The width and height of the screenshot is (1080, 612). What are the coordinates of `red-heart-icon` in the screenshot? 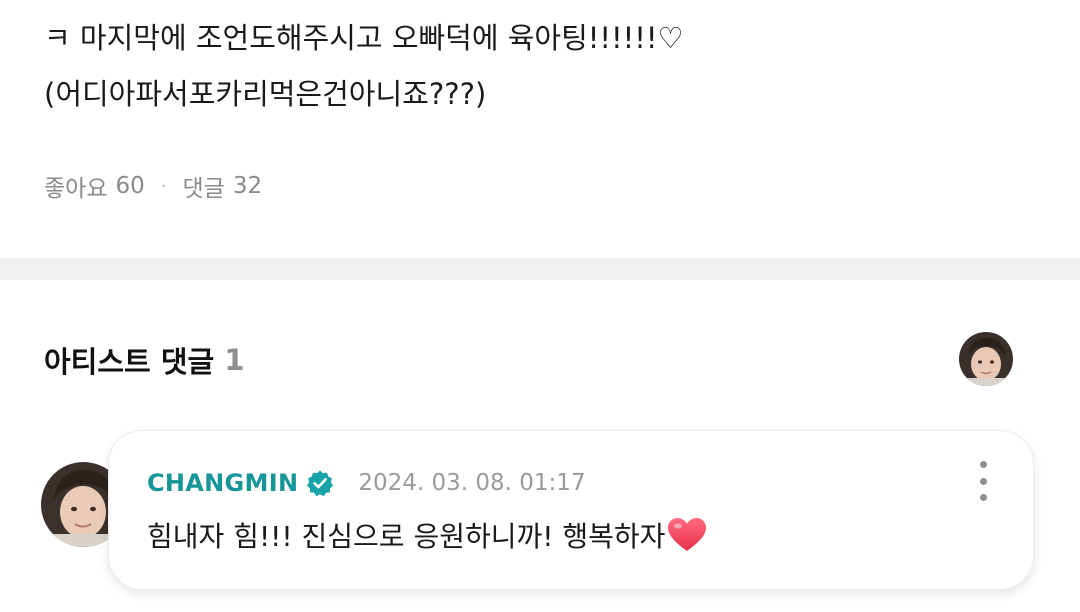 It's located at (687, 535).